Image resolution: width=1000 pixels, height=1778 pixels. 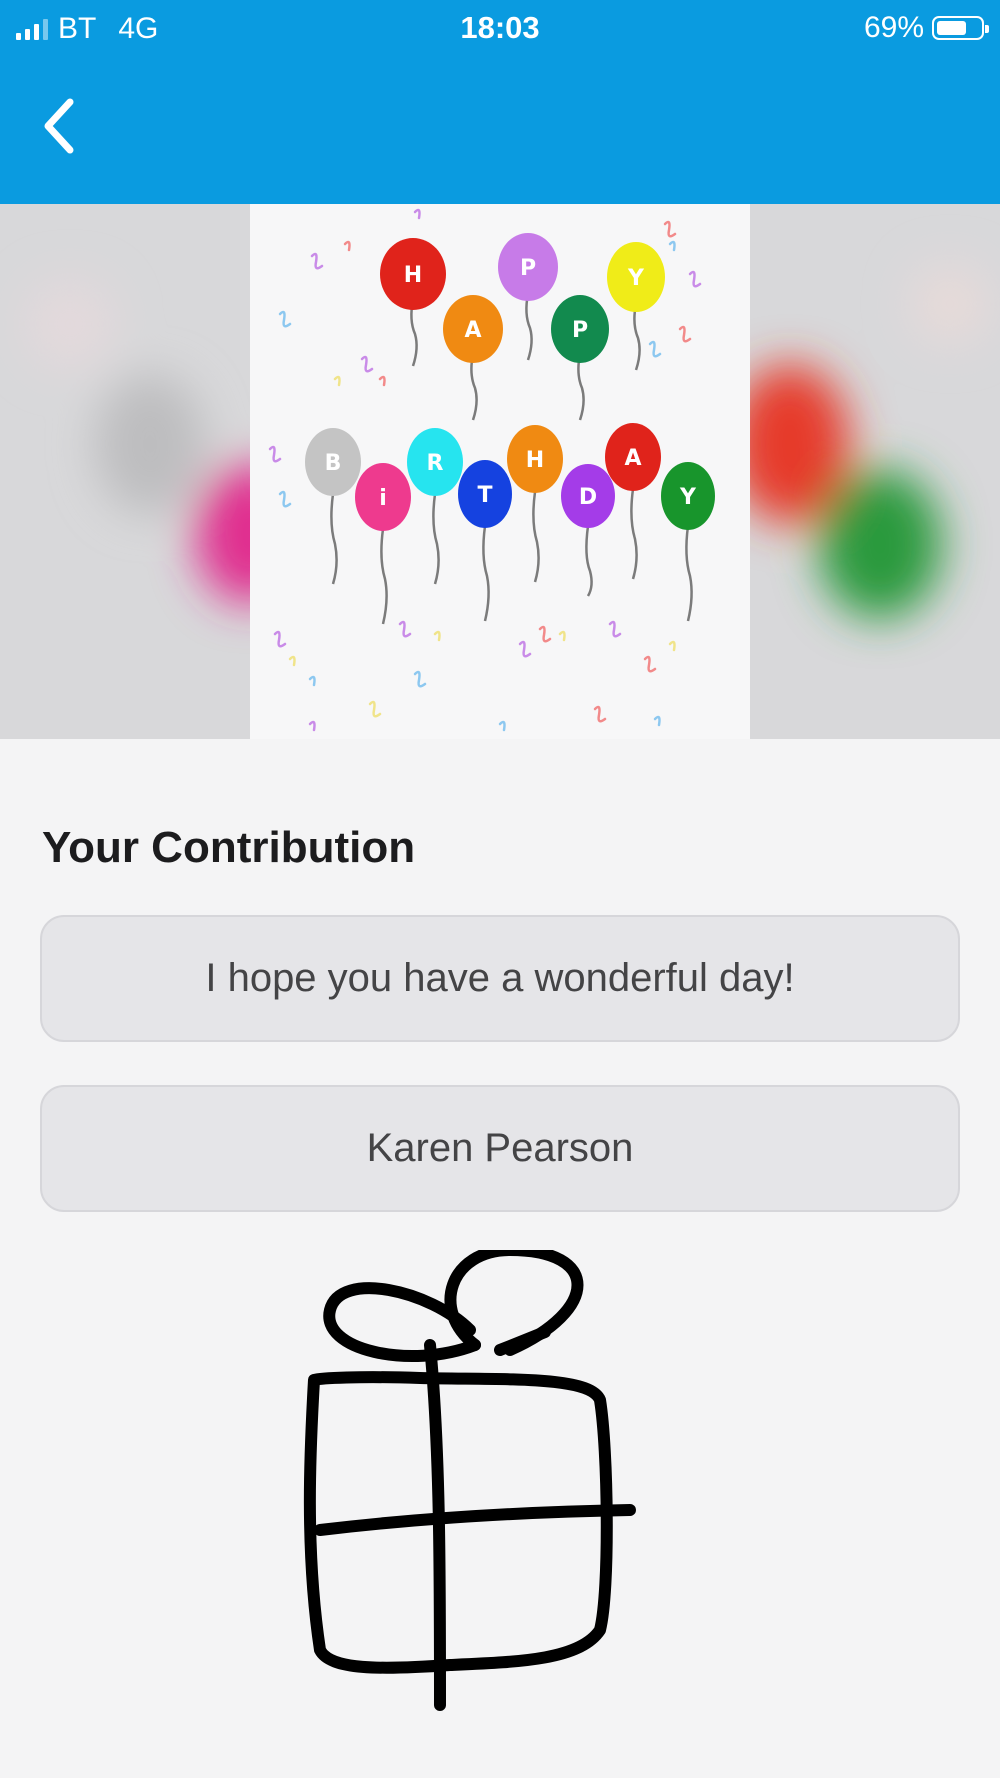 I want to click on name-text: Karen Pearson, so click(x=500, y=1148).